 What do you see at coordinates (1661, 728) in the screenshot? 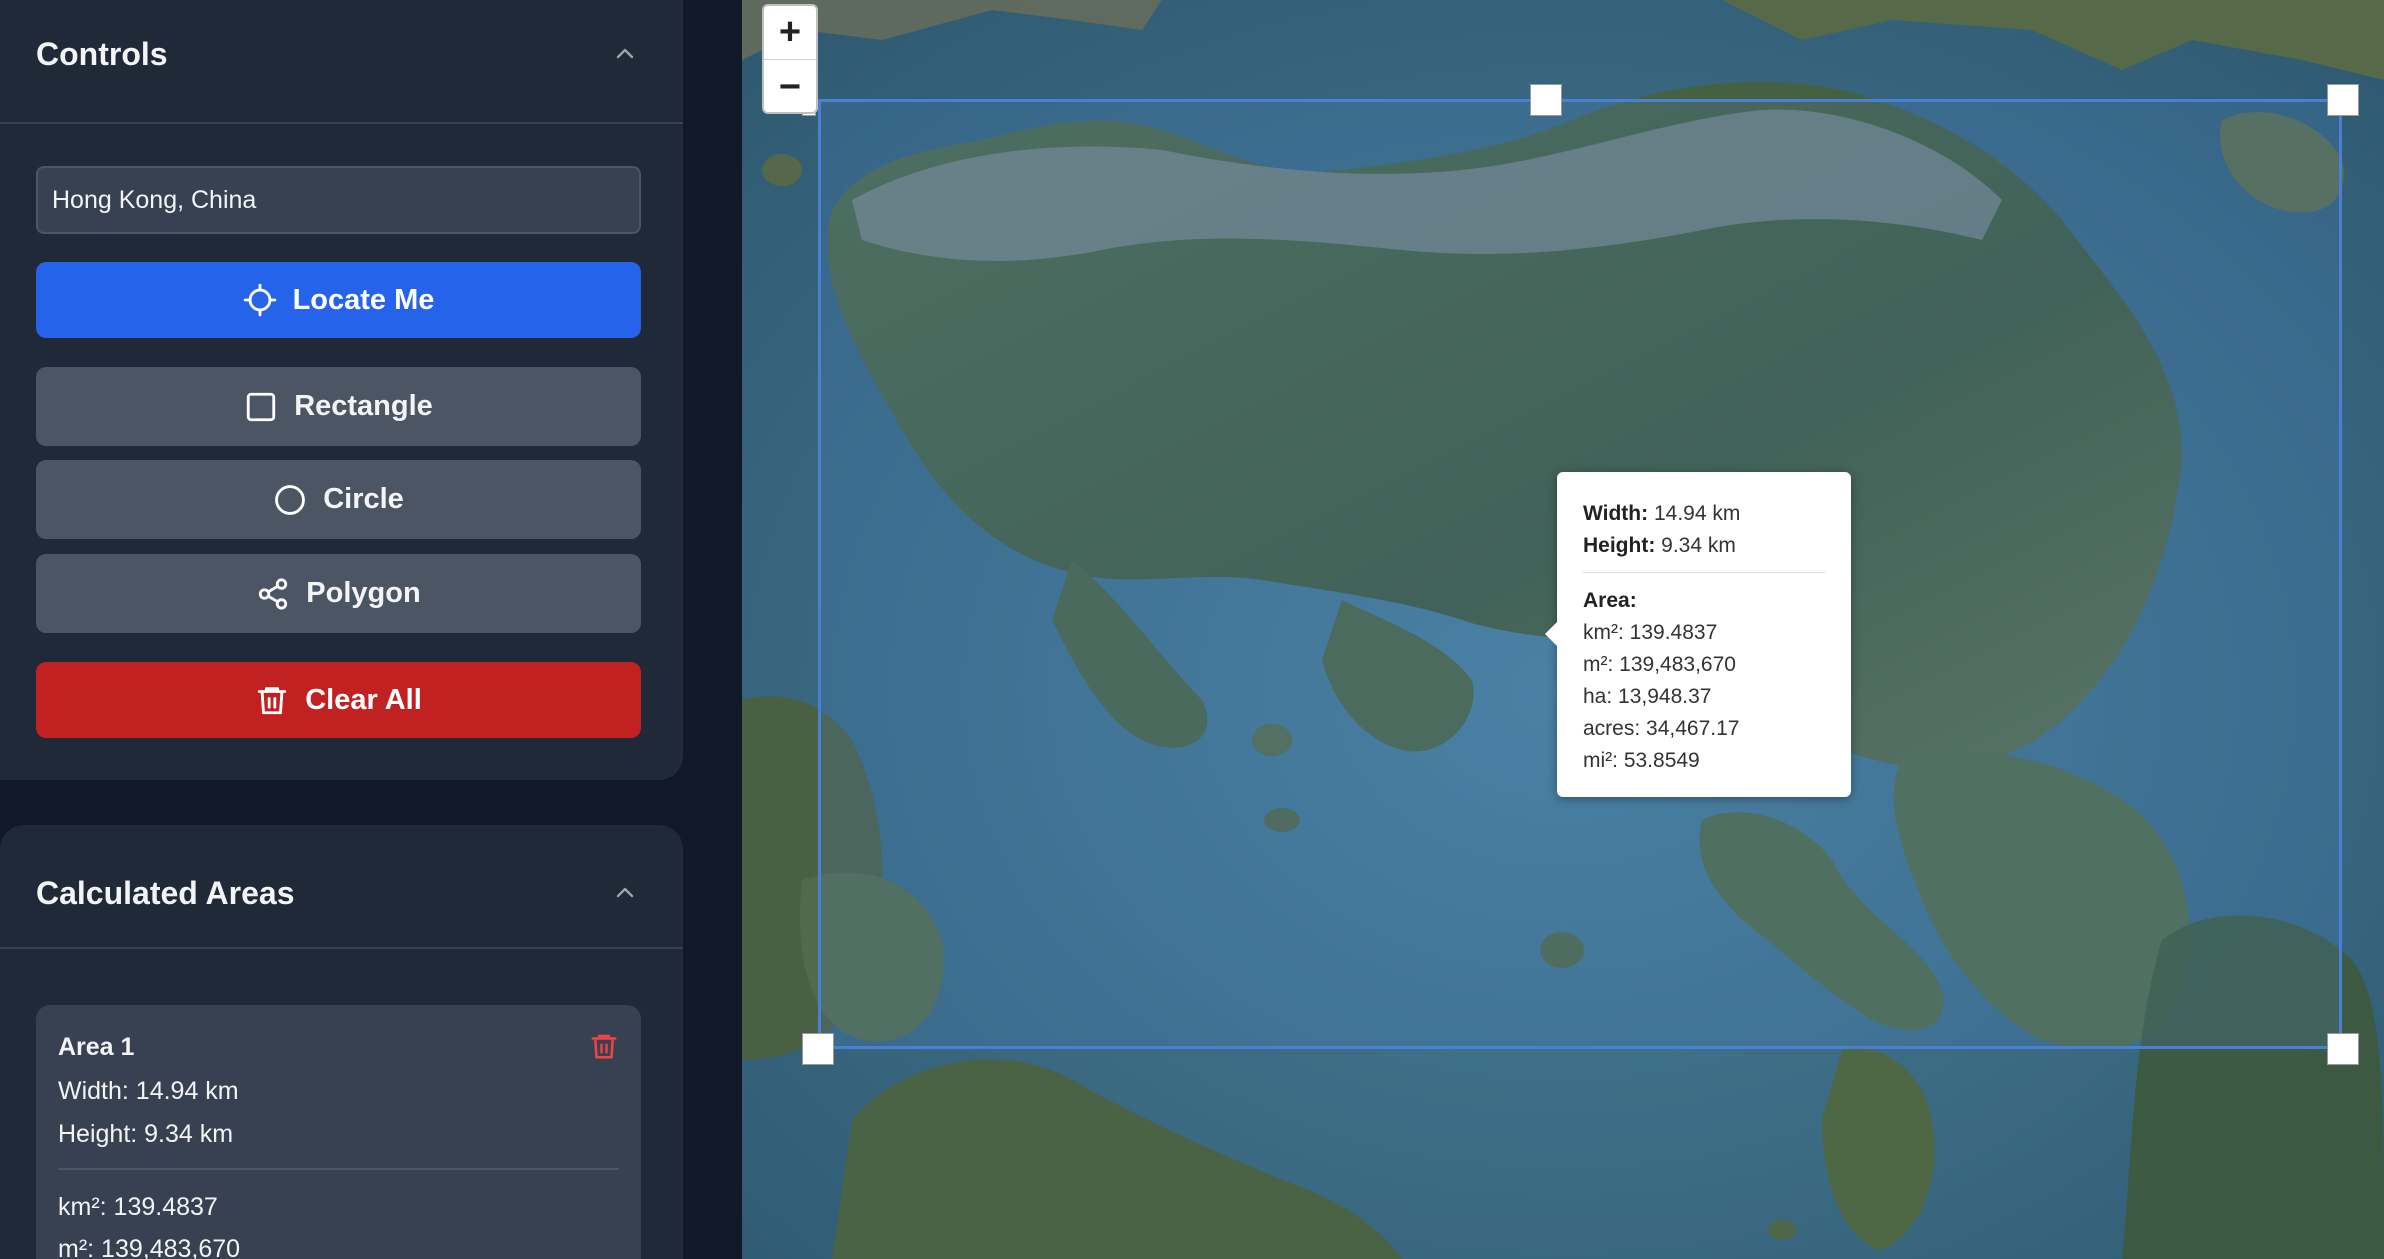
I see `tooltip-acres: acres: 34,467.17` at bounding box center [1661, 728].